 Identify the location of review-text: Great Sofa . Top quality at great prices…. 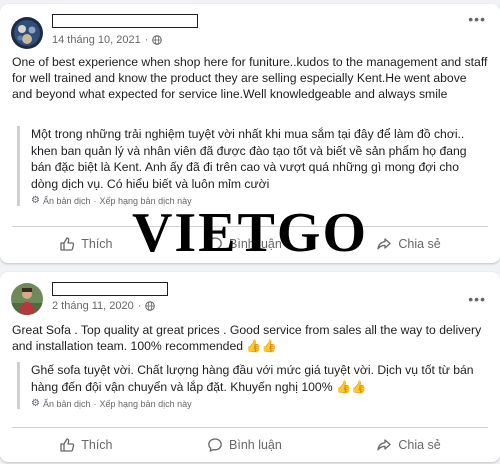
(247, 338).